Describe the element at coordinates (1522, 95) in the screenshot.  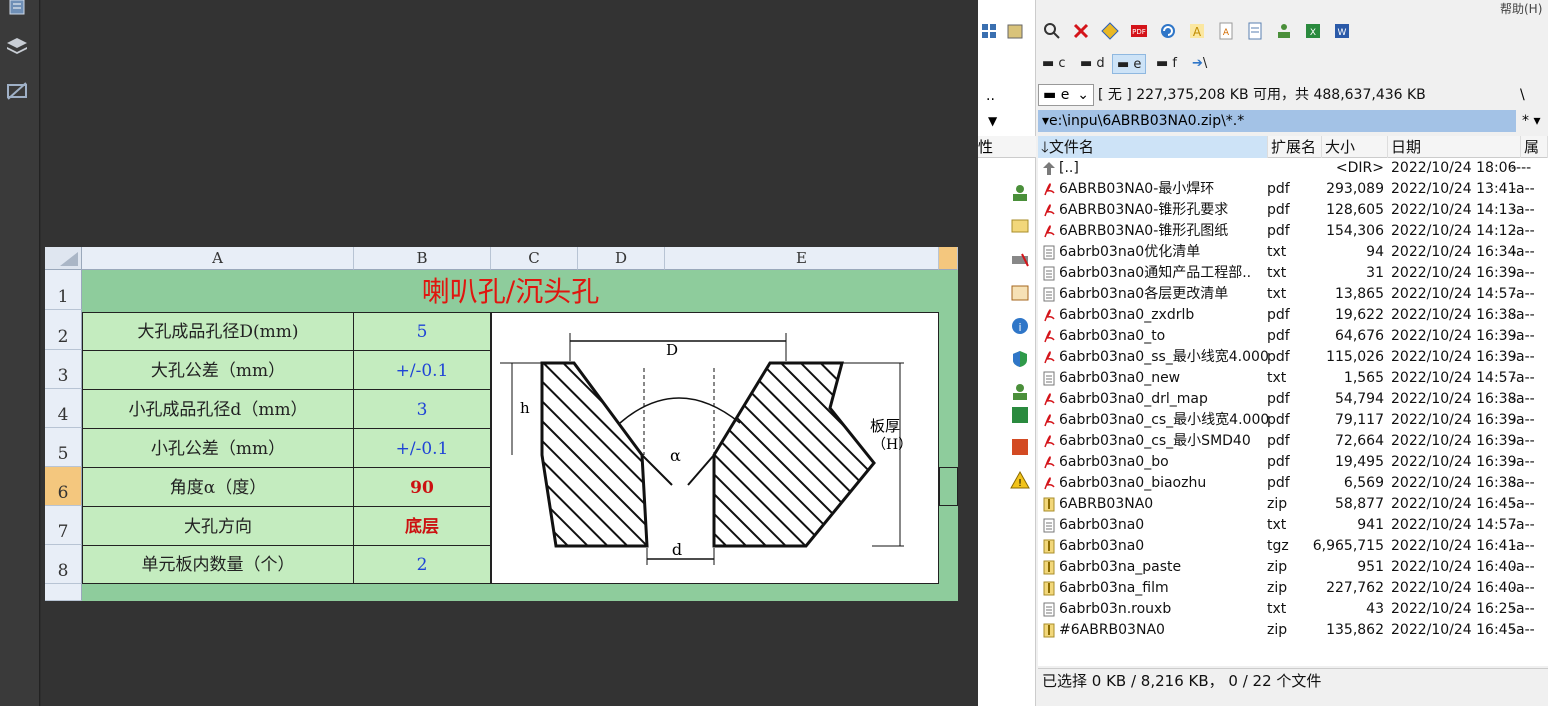
I see `root-dir-button: \` at that location.